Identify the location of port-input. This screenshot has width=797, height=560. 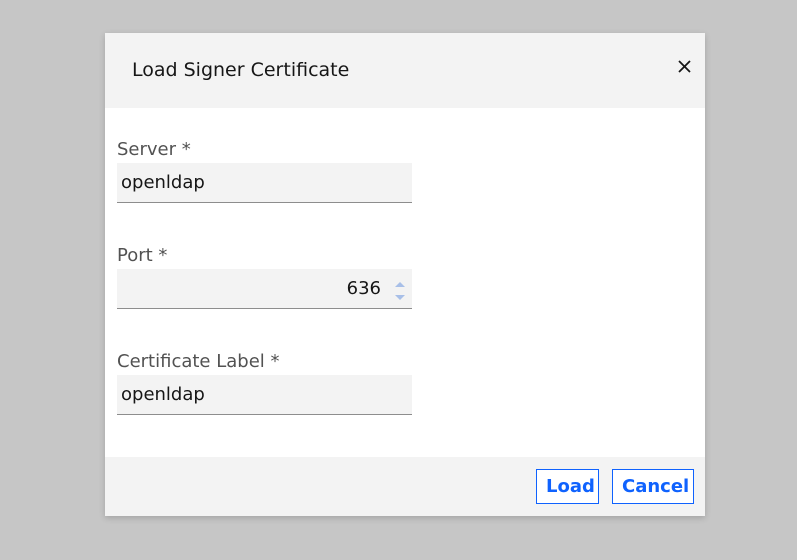
(264, 289).